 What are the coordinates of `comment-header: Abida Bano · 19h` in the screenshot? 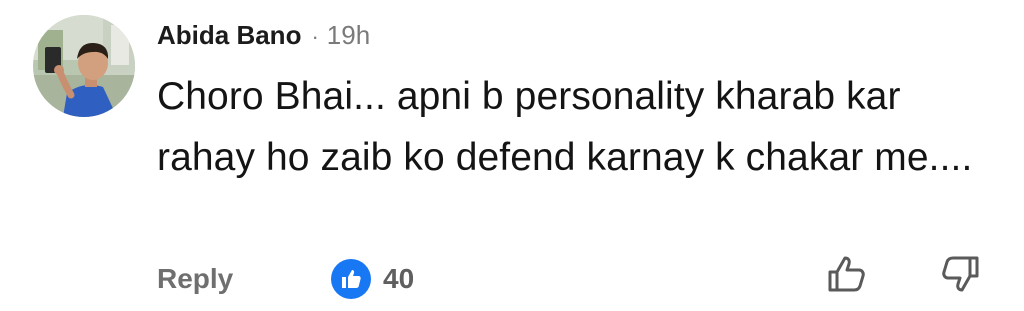 It's located at (263, 36).